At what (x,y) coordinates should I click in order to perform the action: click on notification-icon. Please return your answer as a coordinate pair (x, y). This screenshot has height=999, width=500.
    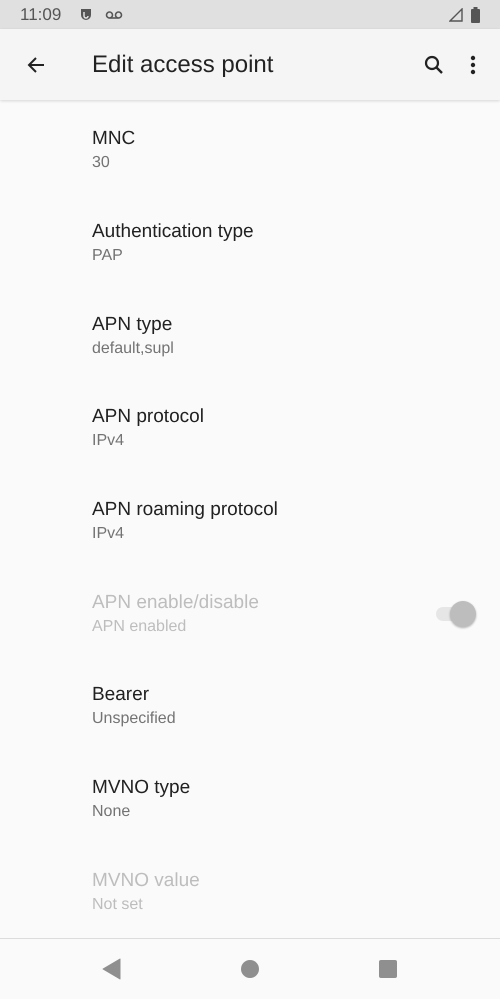
    Looking at the image, I should click on (86, 15).